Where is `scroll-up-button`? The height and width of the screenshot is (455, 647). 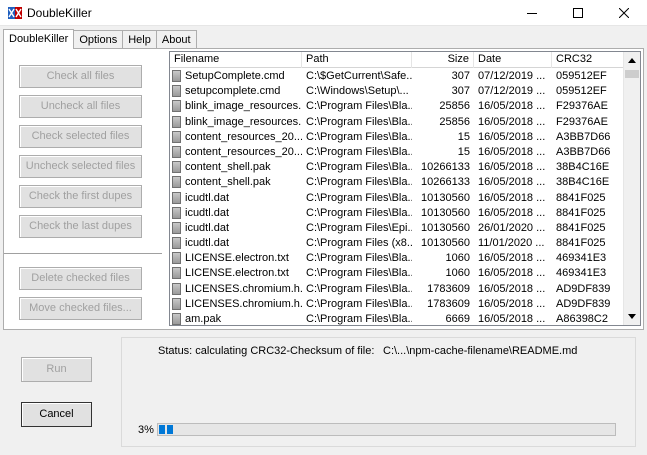 scroll-up-button is located at coordinates (632, 60).